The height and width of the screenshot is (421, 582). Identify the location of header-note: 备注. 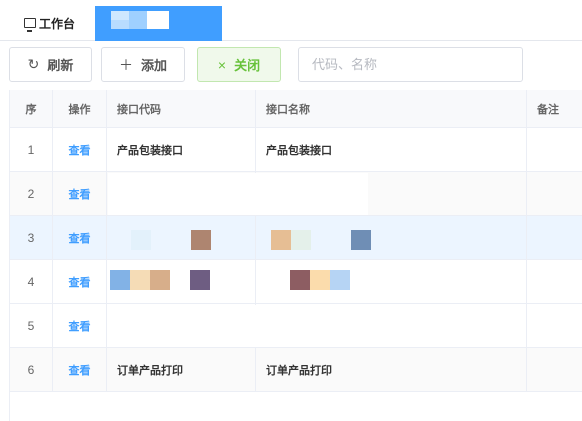
(548, 109).